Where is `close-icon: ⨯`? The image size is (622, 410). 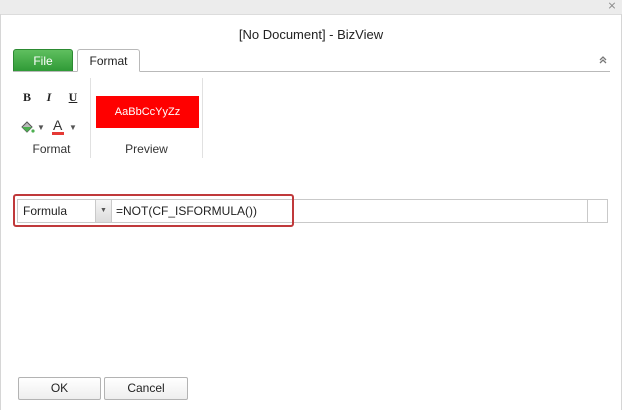 close-icon: ⨯ is located at coordinates (612, 6).